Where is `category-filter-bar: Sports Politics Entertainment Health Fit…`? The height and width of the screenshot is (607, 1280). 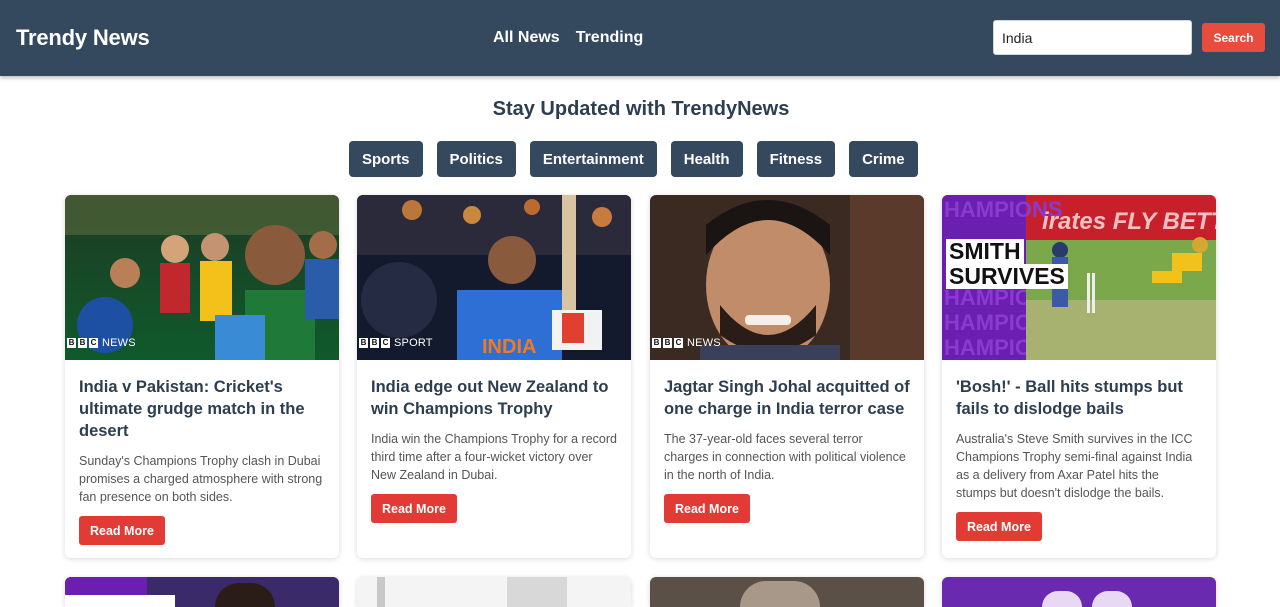 category-filter-bar: Sports Politics Entertainment Health Fit… is located at coordinates (633, 159).